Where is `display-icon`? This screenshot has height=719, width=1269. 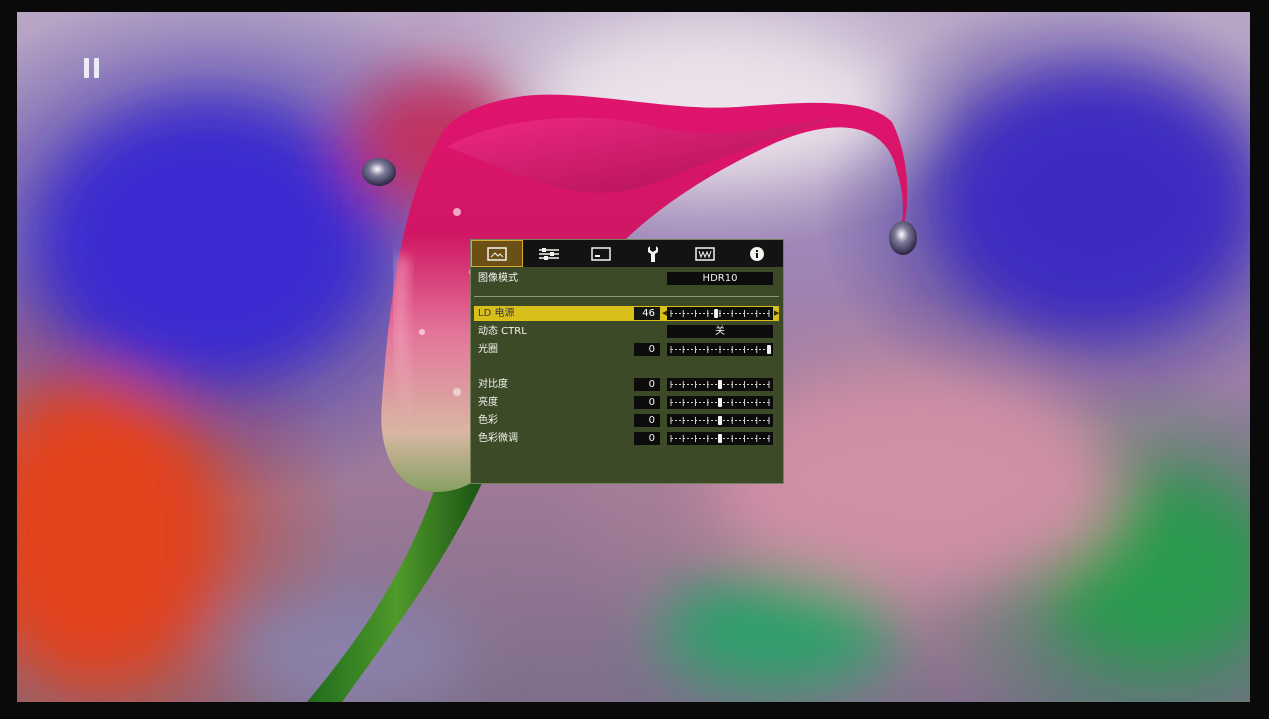 display-icon is located at coordinates (601, 253).